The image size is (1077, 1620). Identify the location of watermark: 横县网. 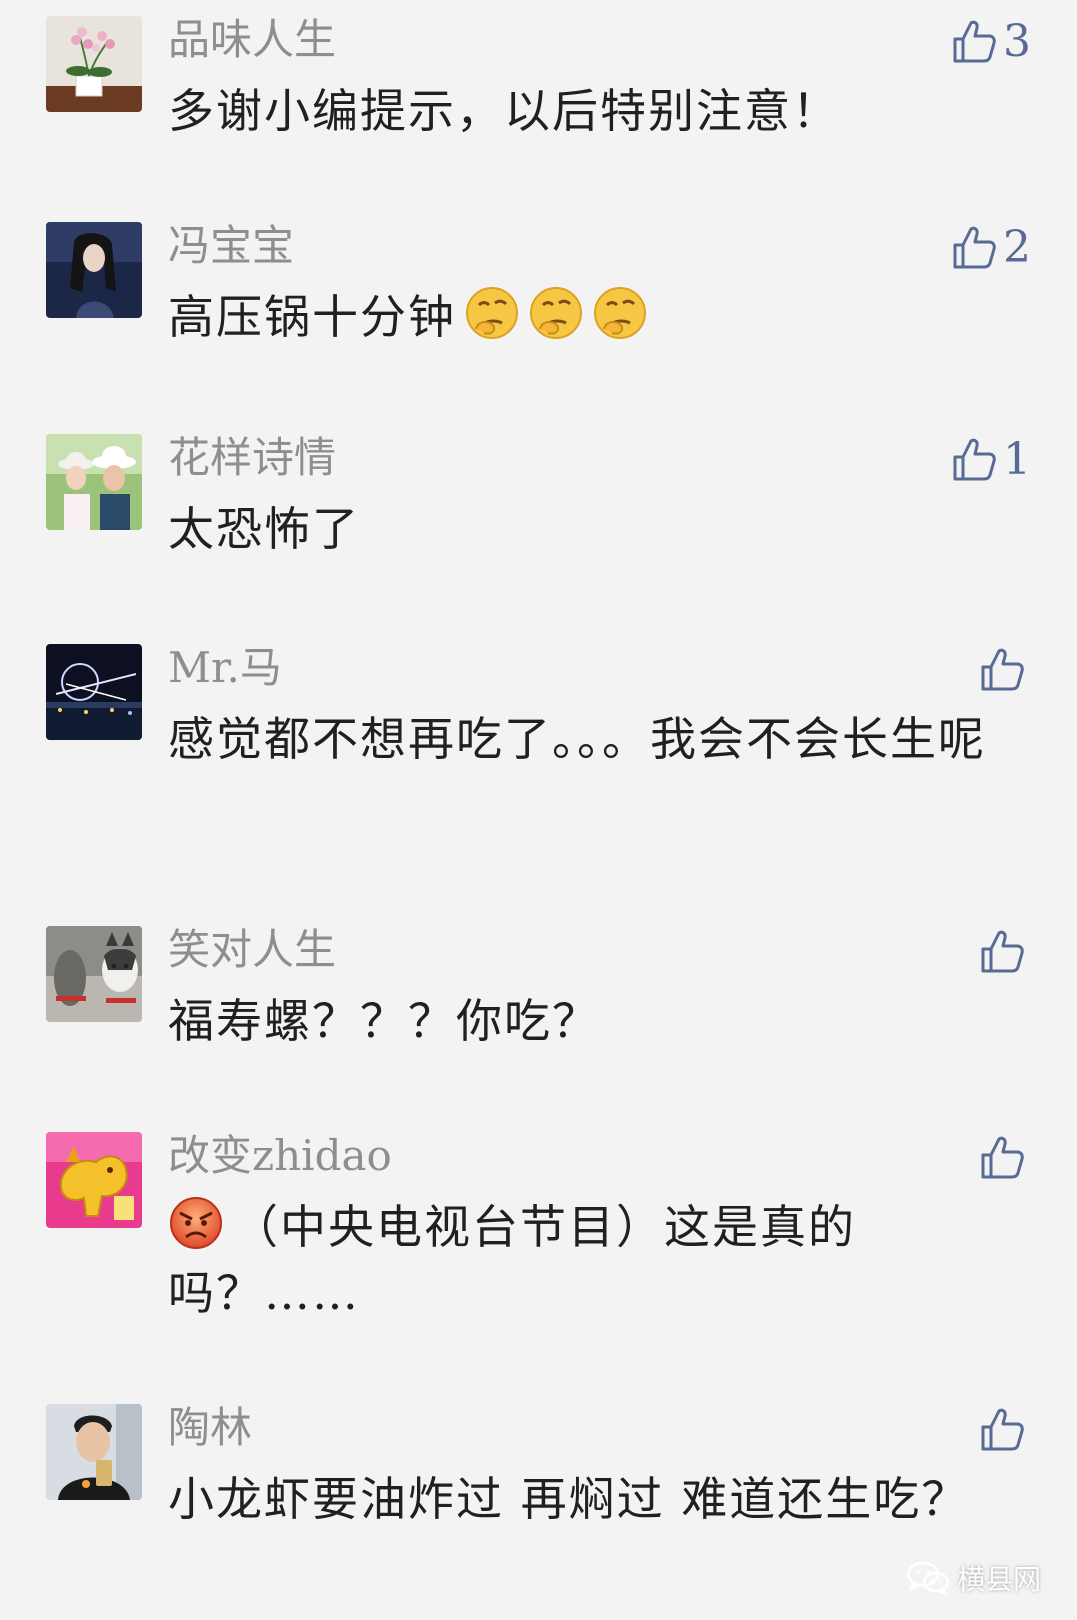
(973, 1578).